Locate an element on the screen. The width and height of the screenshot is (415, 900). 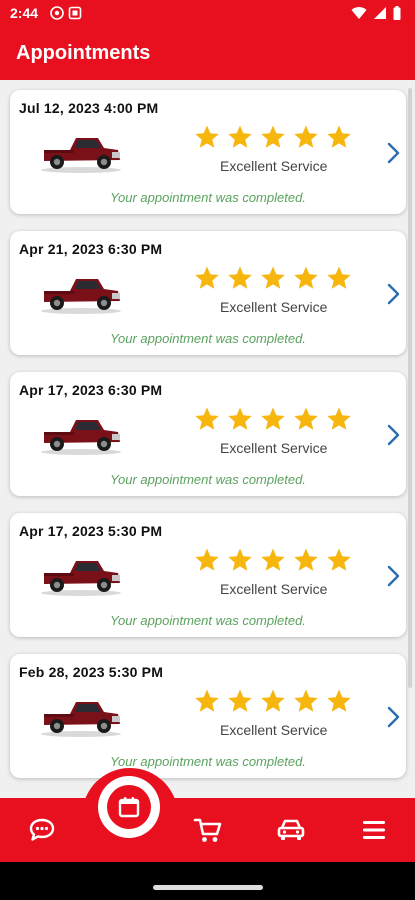
car-icon is located at coordinates (291, 829).